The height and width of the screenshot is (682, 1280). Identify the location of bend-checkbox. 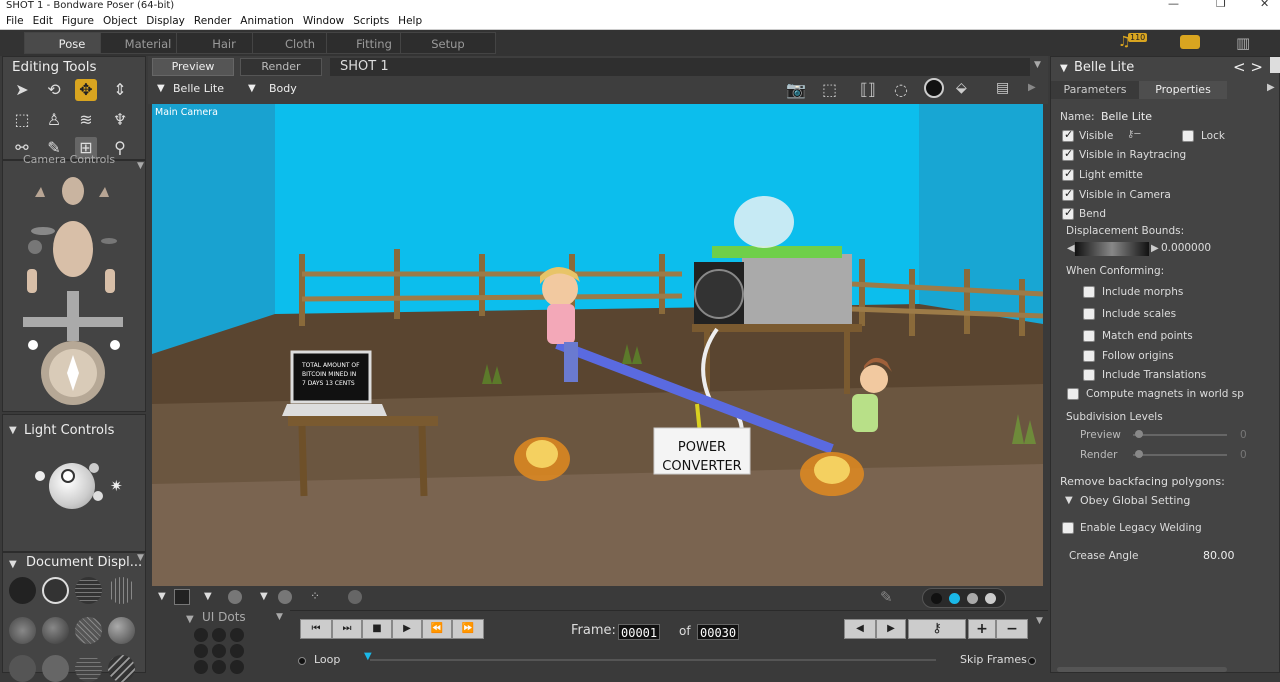
(1068, 213).